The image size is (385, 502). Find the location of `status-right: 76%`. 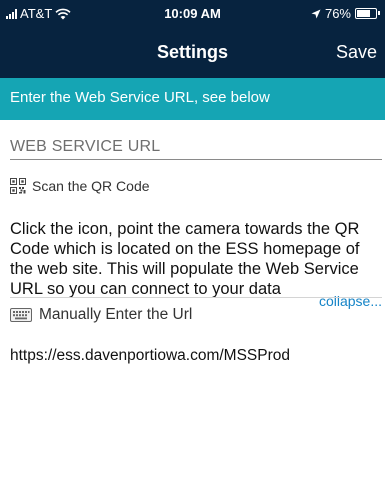

status-right: 76% is located at coordinates (345, 13).